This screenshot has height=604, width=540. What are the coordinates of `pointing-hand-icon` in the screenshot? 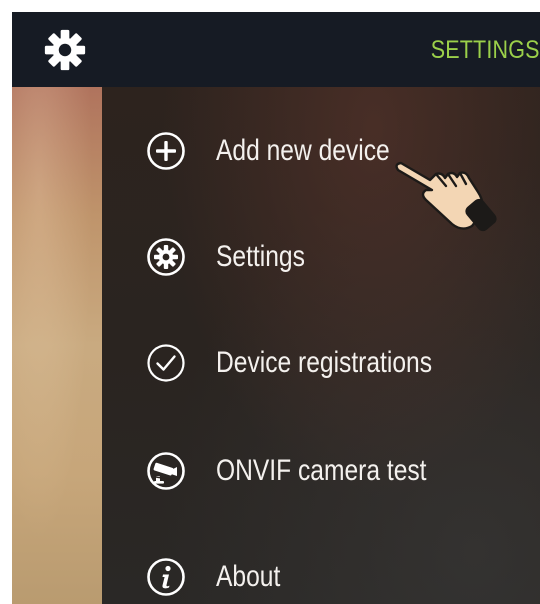 It's located at (446, 196).